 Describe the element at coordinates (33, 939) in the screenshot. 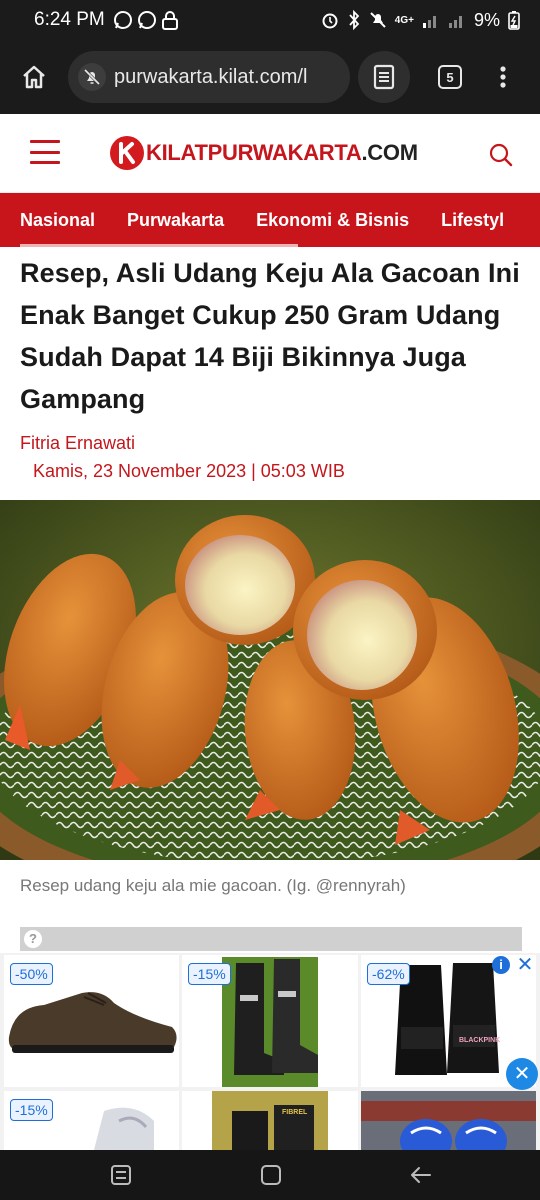

I see `ad-help-icon: ?` at that location.